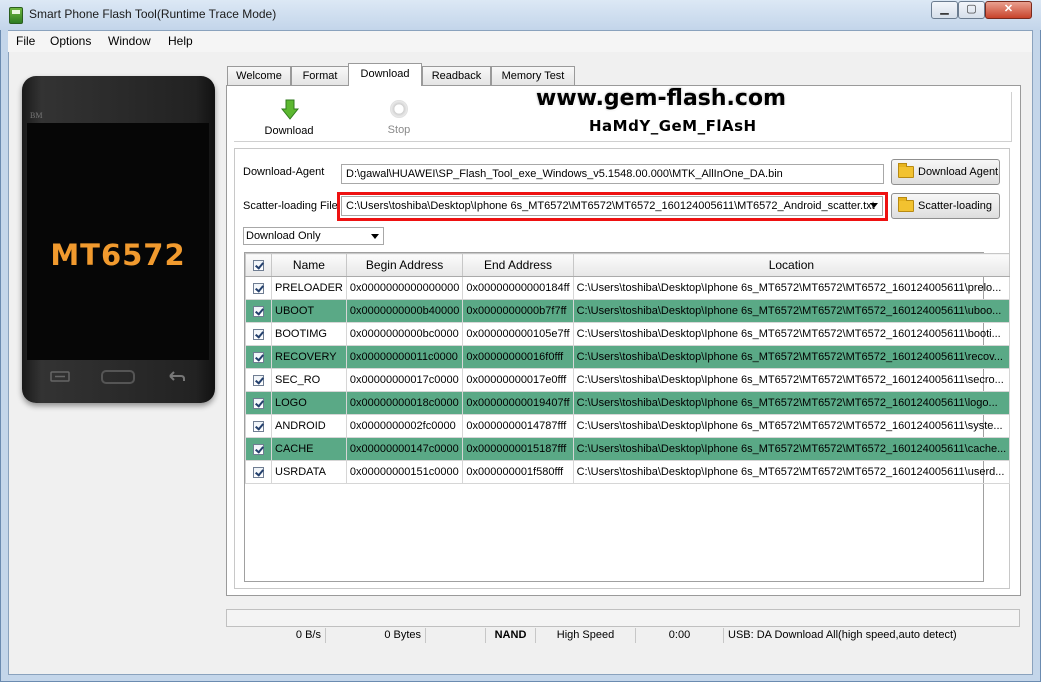 The image size is (1041, 682). I want to click on select-all-header, so click(258, 265).